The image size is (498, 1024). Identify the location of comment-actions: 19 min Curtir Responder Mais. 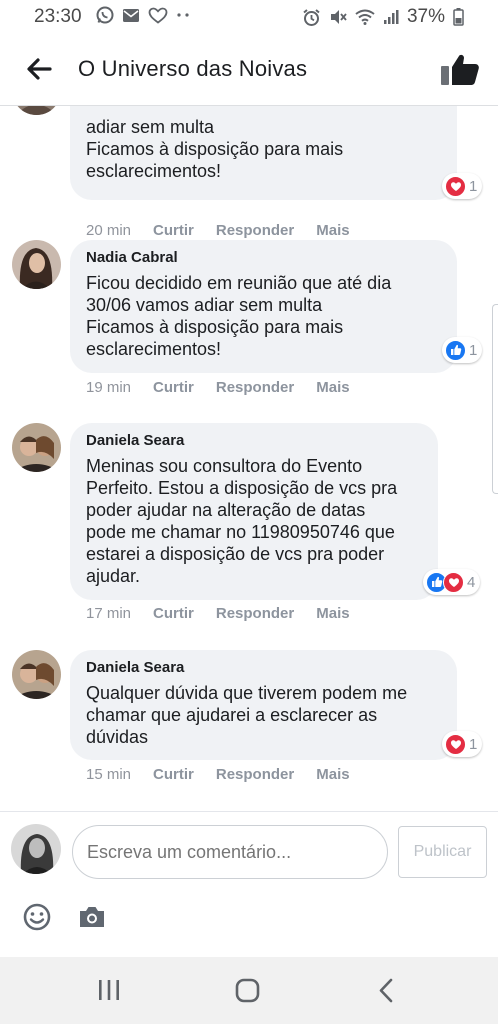
(229, 387).